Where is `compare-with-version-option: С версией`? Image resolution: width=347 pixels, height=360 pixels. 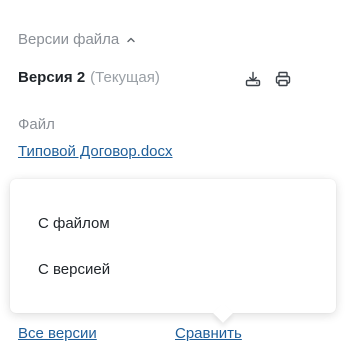 compare-with-version-option: С версией is located at coordinates (74, 269).